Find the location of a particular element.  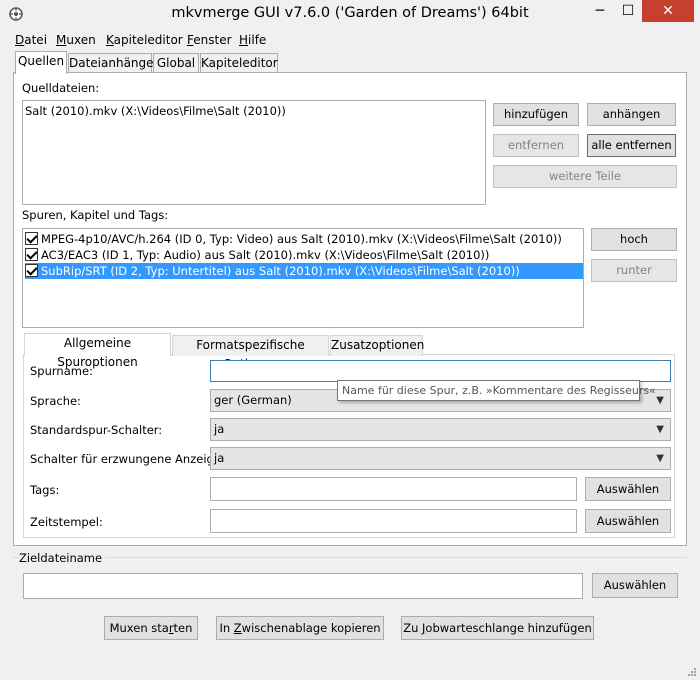

more-parts-button: weitere Teile is located at coordinates (585, 176).